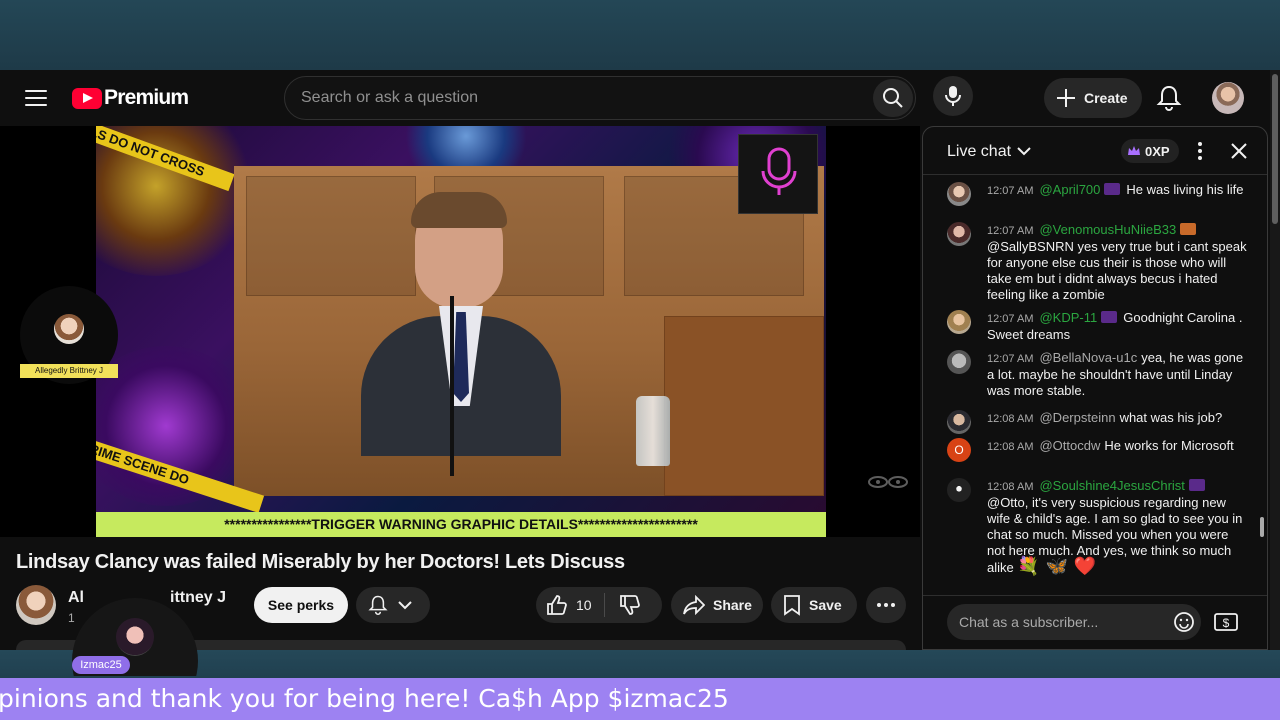 The image size is (1280, 720). What do you see at coordinates (1239, 151) in the screenshot?
I see `close-icon` at bounding box center [1239, 151].